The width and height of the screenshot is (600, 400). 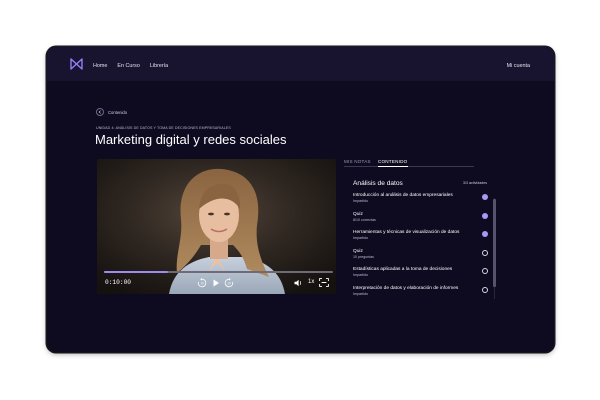 I want to click on main-nav: Home En Curso Librería, so click(x=130, y=66).